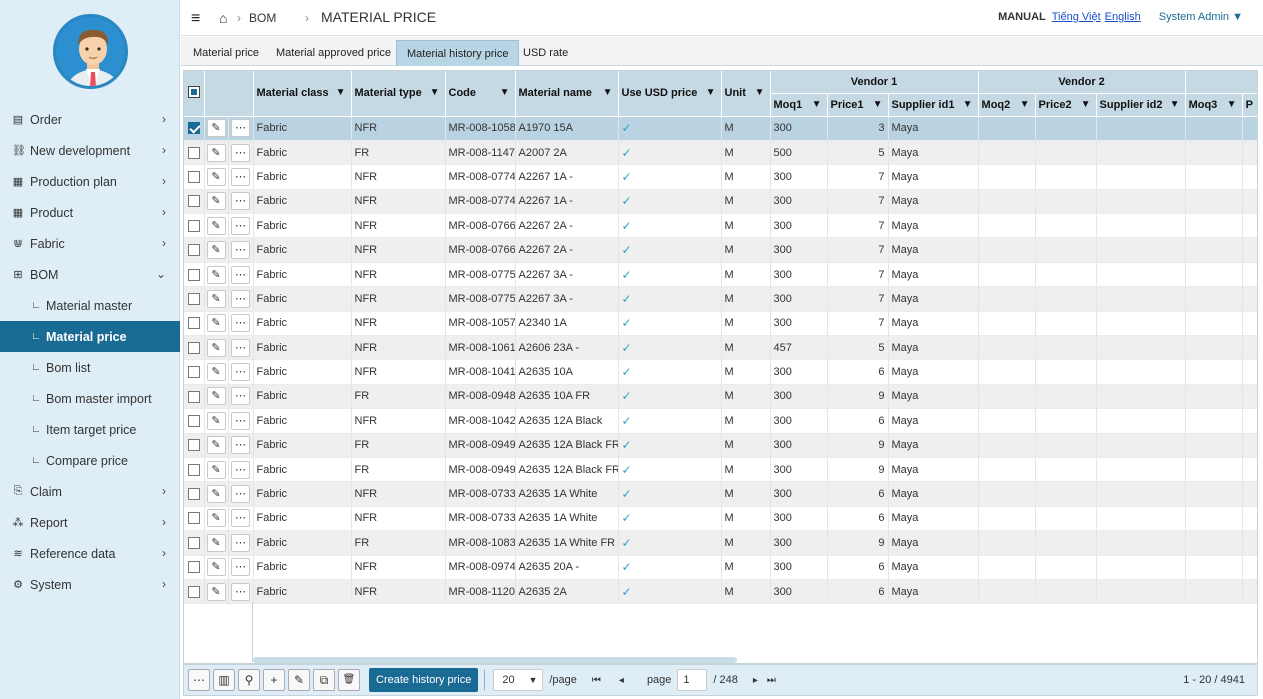 The height and width of the screenshot is (699, 1263). Describe the element at coordinates (1249, 105) in the screenshot. I see `col-p3: P` at that location.